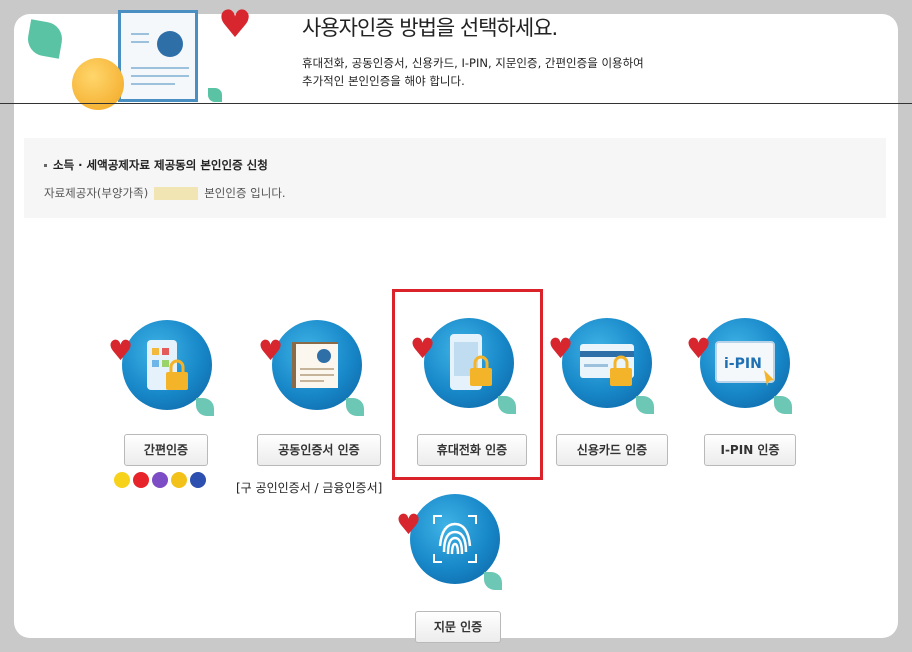 The height and width of the screenshot is (652, 912). I want to click on pass-icon, so click(160, 480).